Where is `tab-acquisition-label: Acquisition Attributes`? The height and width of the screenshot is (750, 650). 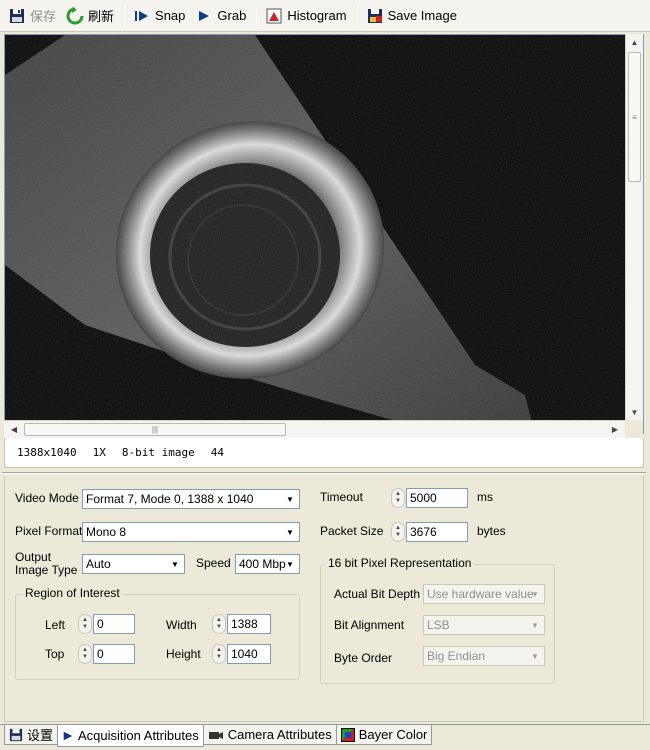
tab-acquisition-label: Acquisition Attributes is located at coordinates (138, 735).